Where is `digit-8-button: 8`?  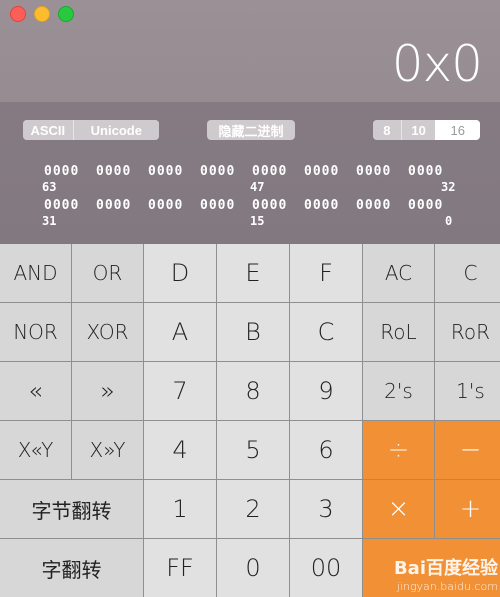 digit-8-button: 8 is located at coordinates (253, 391).